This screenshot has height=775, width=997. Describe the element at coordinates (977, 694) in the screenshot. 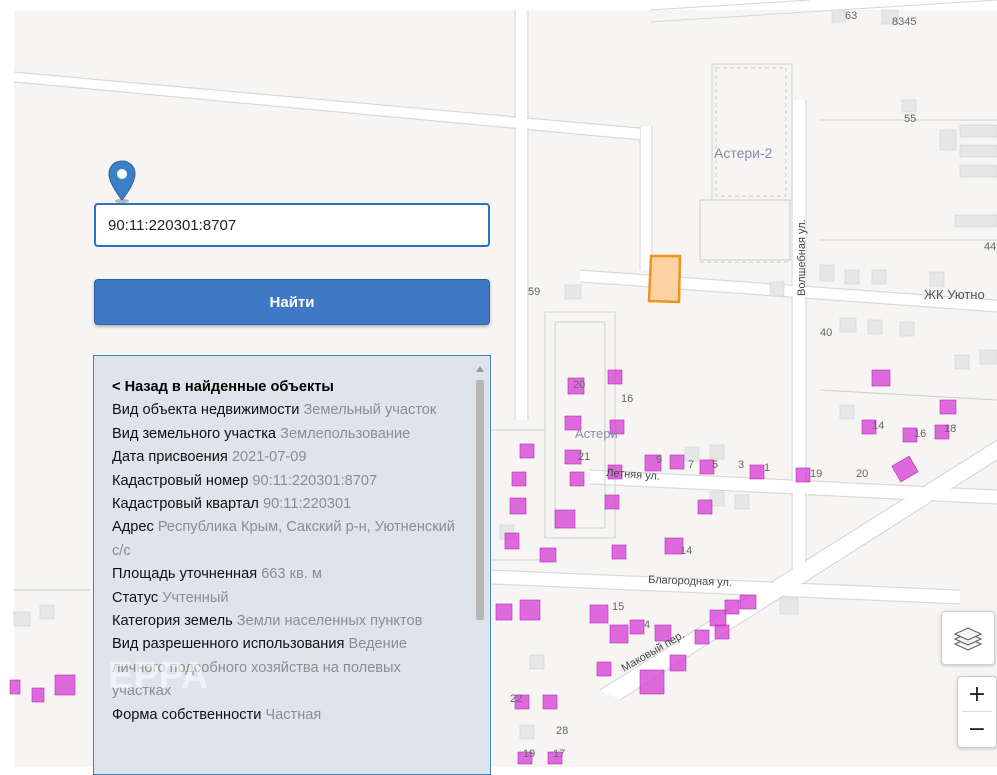

I see `zoom-in-button: +` at that location.